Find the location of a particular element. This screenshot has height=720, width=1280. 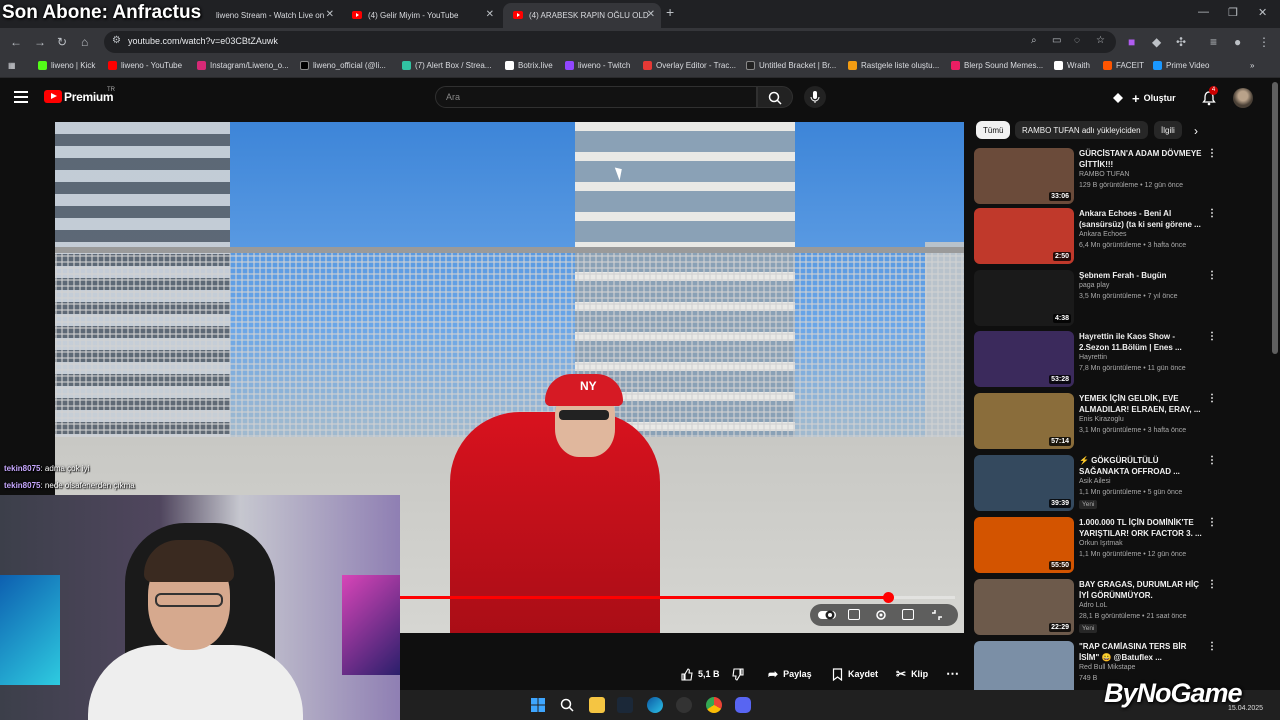

dislike-button is located at coordinates (738, 674).